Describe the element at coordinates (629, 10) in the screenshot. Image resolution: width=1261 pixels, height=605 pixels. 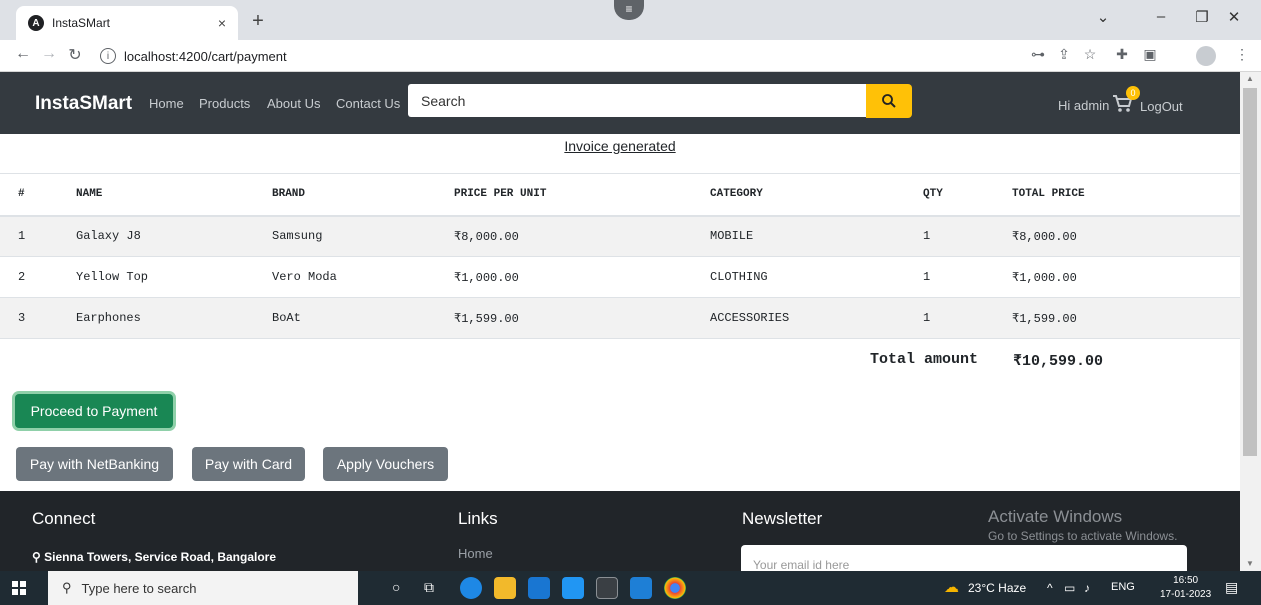
I see `tab-search-icon: ≡` at that location.